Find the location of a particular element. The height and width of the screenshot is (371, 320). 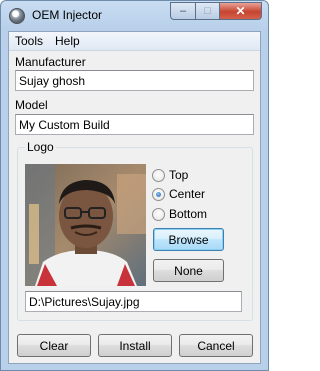

logo-group-label: Logo is located at coordinates (40, 147).